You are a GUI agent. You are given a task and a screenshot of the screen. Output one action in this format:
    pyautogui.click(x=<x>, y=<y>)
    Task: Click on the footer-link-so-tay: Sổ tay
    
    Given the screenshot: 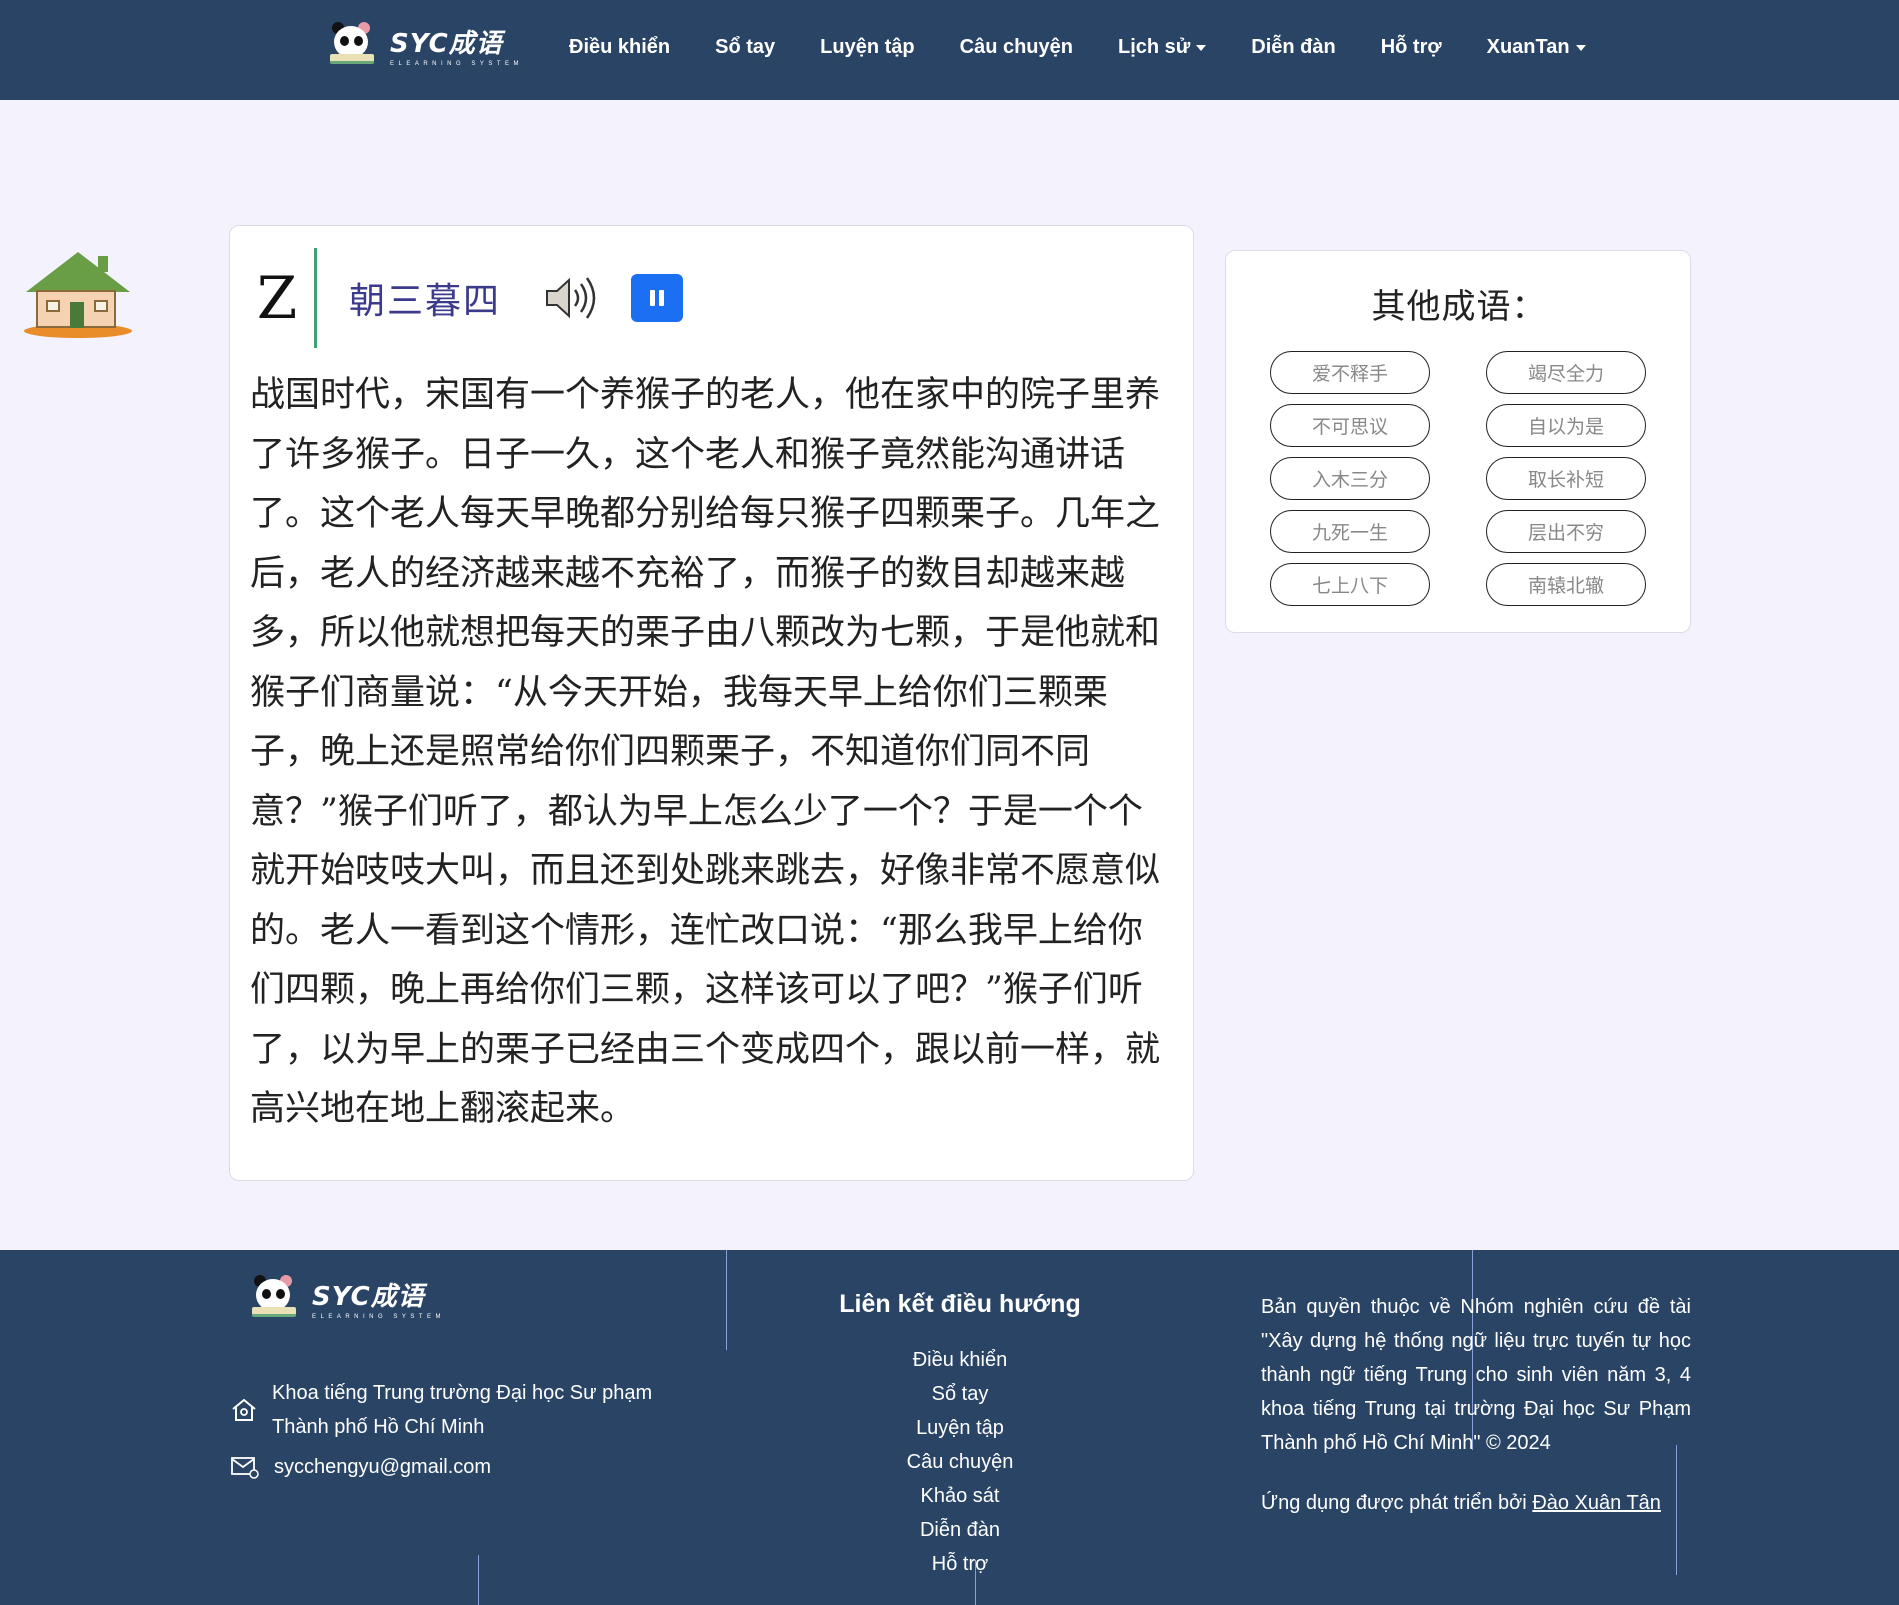 What is the action you would take?
    pyautogui.click(x=960, y=1394)
    